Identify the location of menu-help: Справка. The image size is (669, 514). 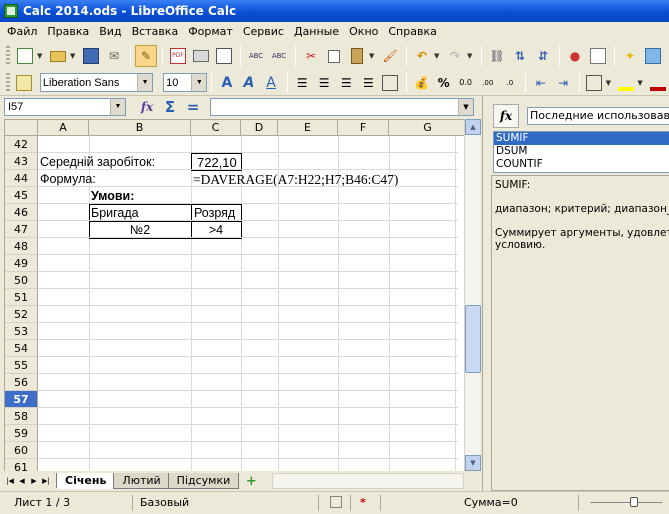
(412, 32).